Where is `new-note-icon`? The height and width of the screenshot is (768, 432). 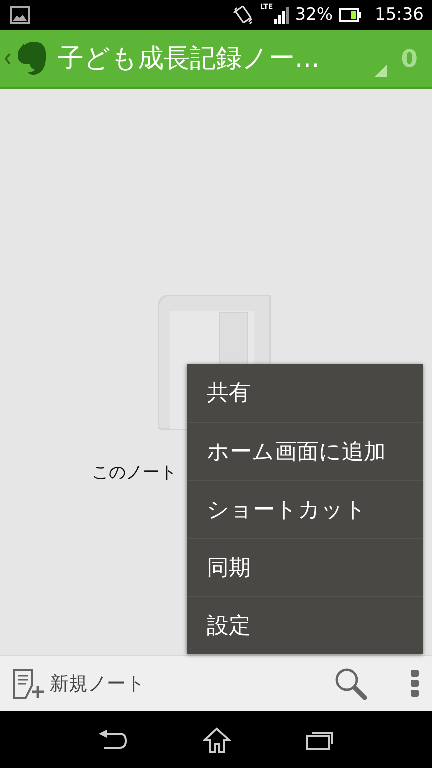 new-note-icon is located at coordinates (29, 684).